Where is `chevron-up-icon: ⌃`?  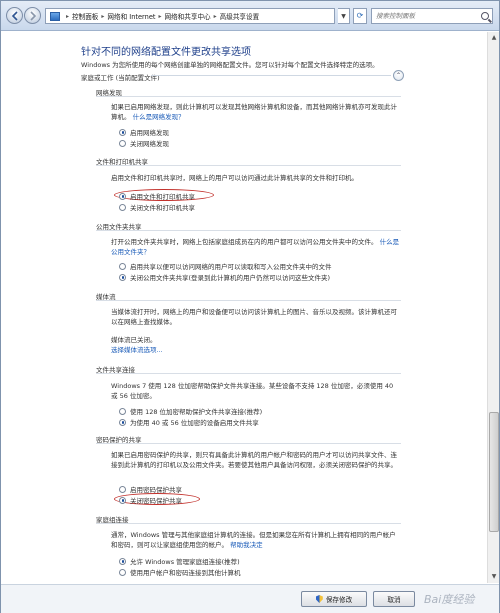
chevron-up-icon: ⌃ is located at coordinates (398, 75).